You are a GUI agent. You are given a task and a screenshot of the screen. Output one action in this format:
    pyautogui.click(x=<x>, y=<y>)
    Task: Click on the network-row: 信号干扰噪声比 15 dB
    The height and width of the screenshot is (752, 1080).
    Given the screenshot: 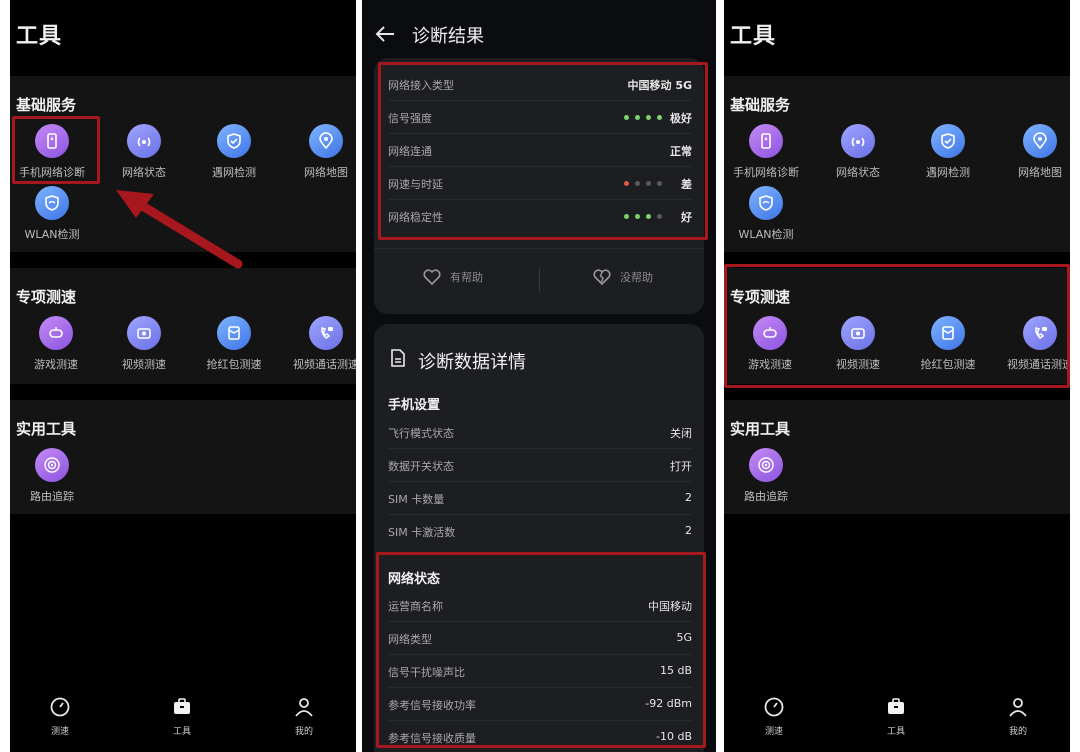 What is the action you would take?
    pyautogui.click(x=540, y=671)
    